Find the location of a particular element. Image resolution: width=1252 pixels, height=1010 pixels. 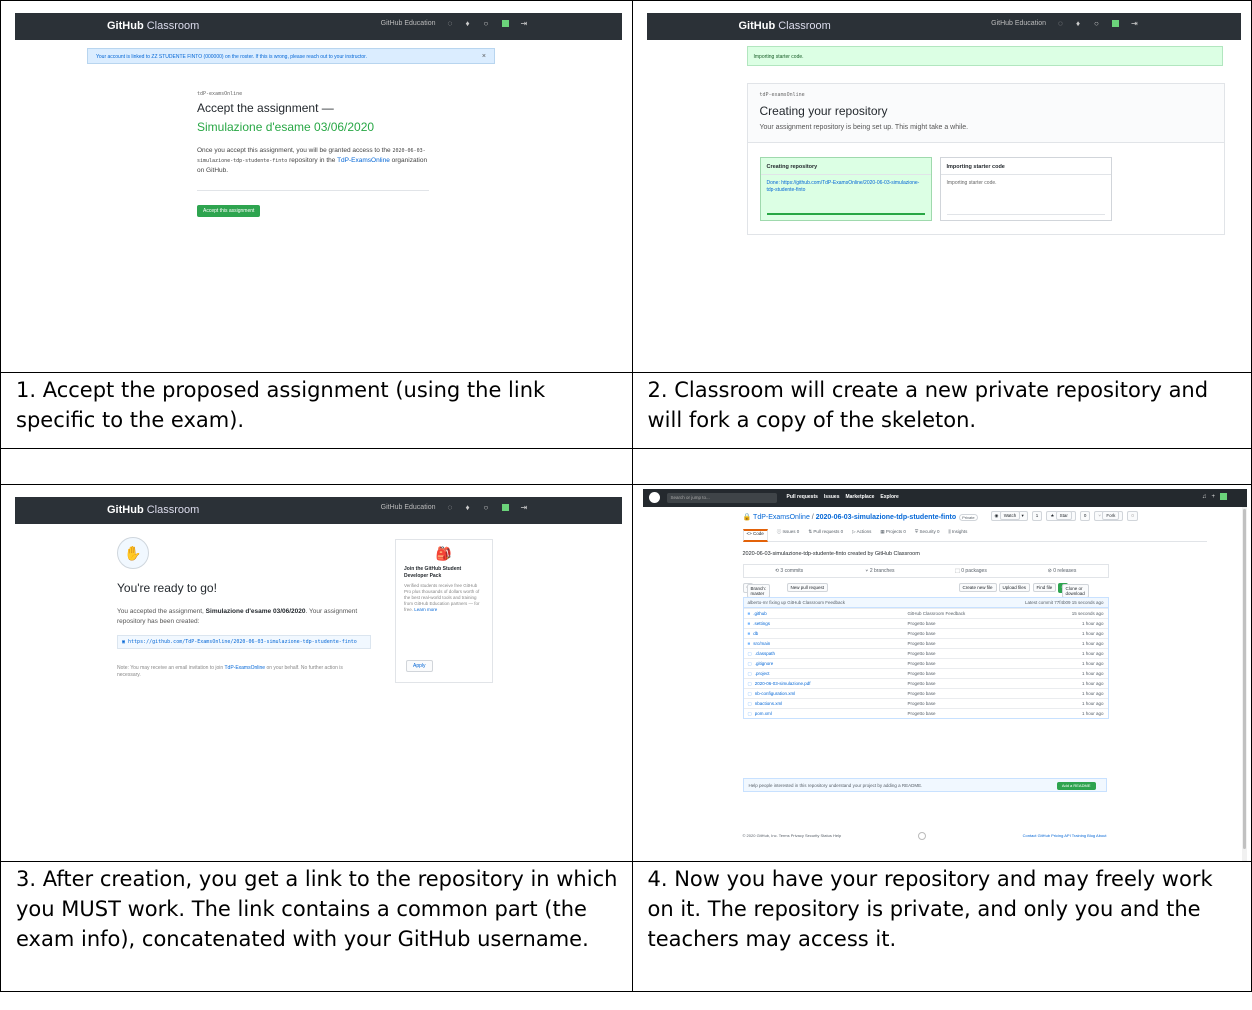

file-row: ▢ nbactions.xml Progetto base 1 hour ago is located at coordinates (925, 703).